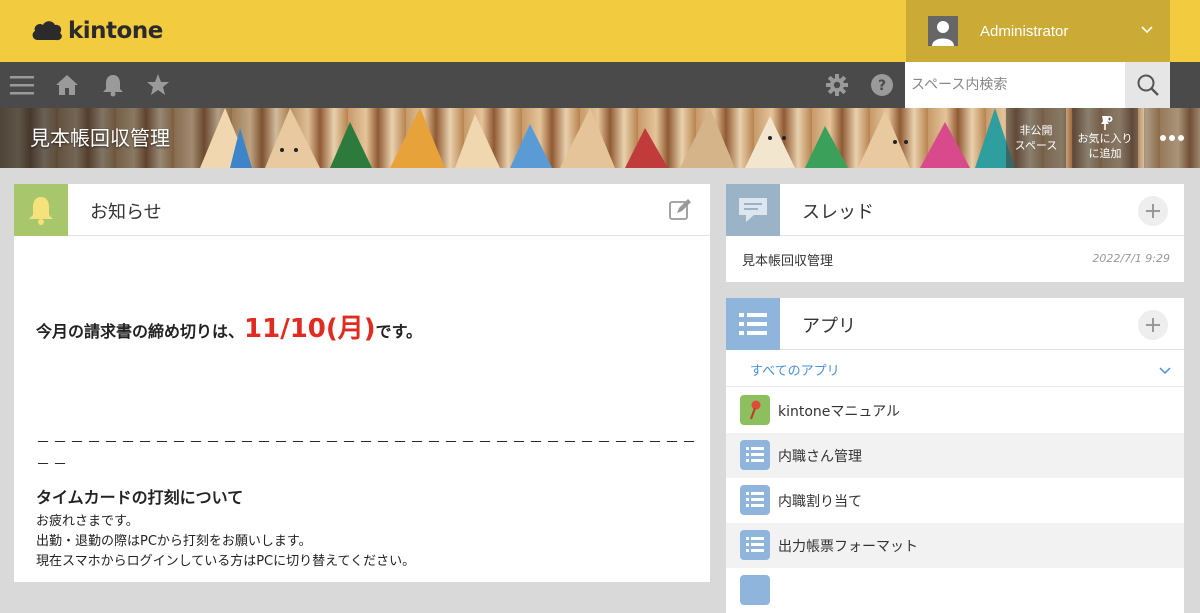 The height and width of the screenshot is (613, 1200). I want to click on apps-header: アプリ, so click(955, 324).